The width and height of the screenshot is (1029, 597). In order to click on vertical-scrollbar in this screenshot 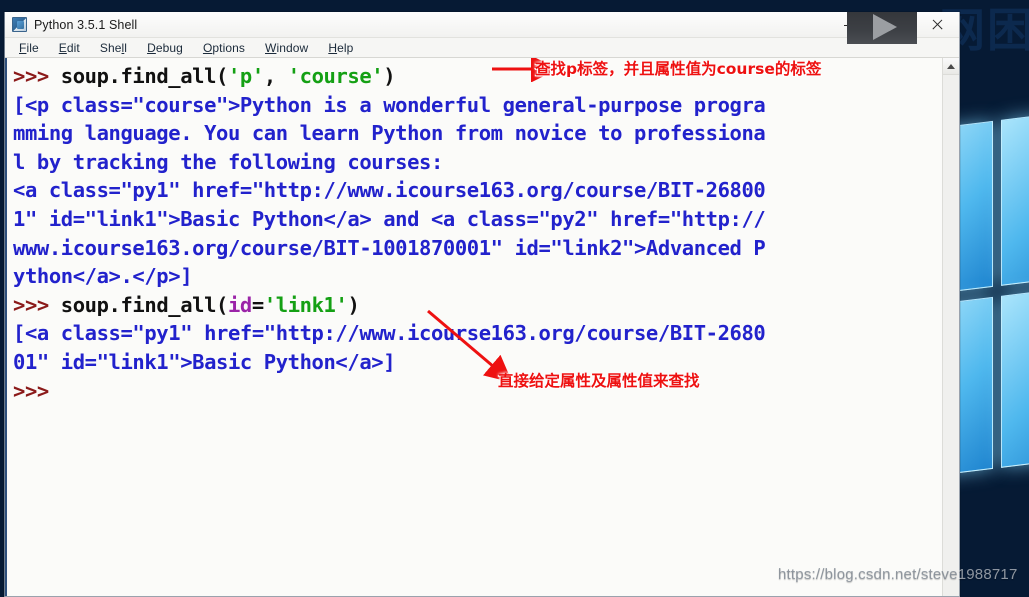, I will do `click(950, 327)`.